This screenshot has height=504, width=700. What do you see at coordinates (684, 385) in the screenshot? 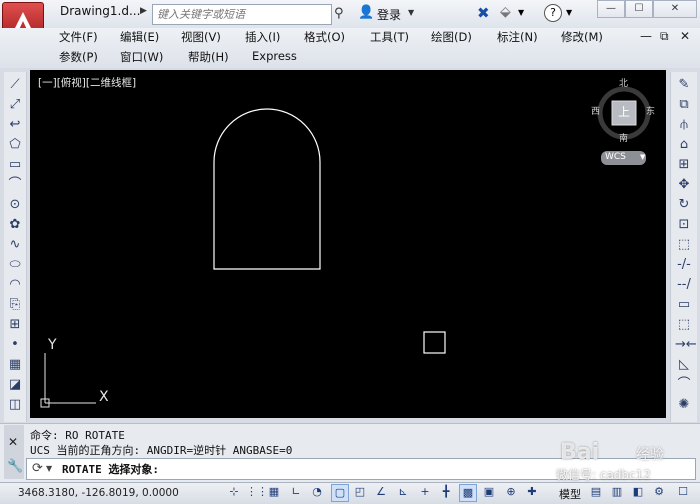
I see `explode-icon: ⌒` at bounding box center [684, 385].